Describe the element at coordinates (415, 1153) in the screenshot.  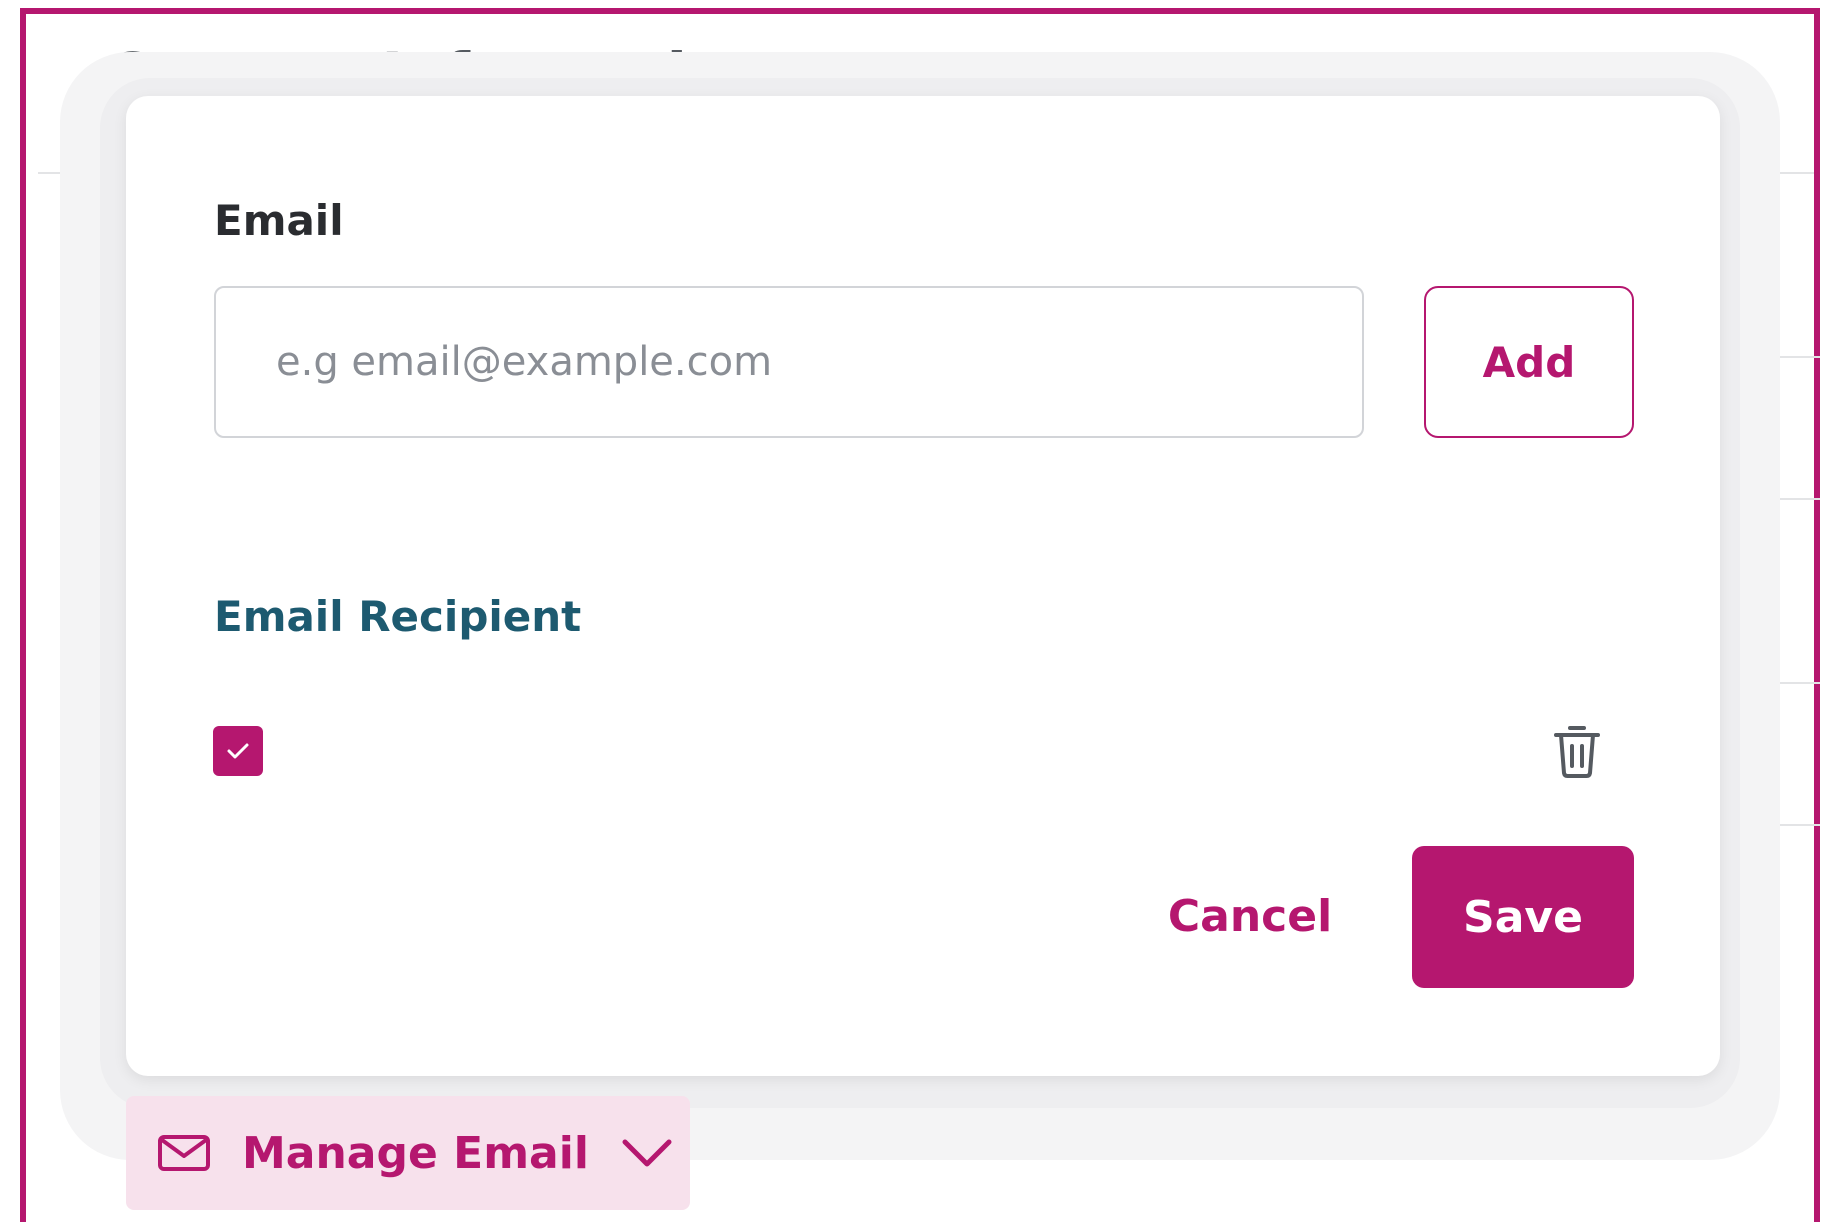
I see `manage-email-label: Manage Email` at that location.